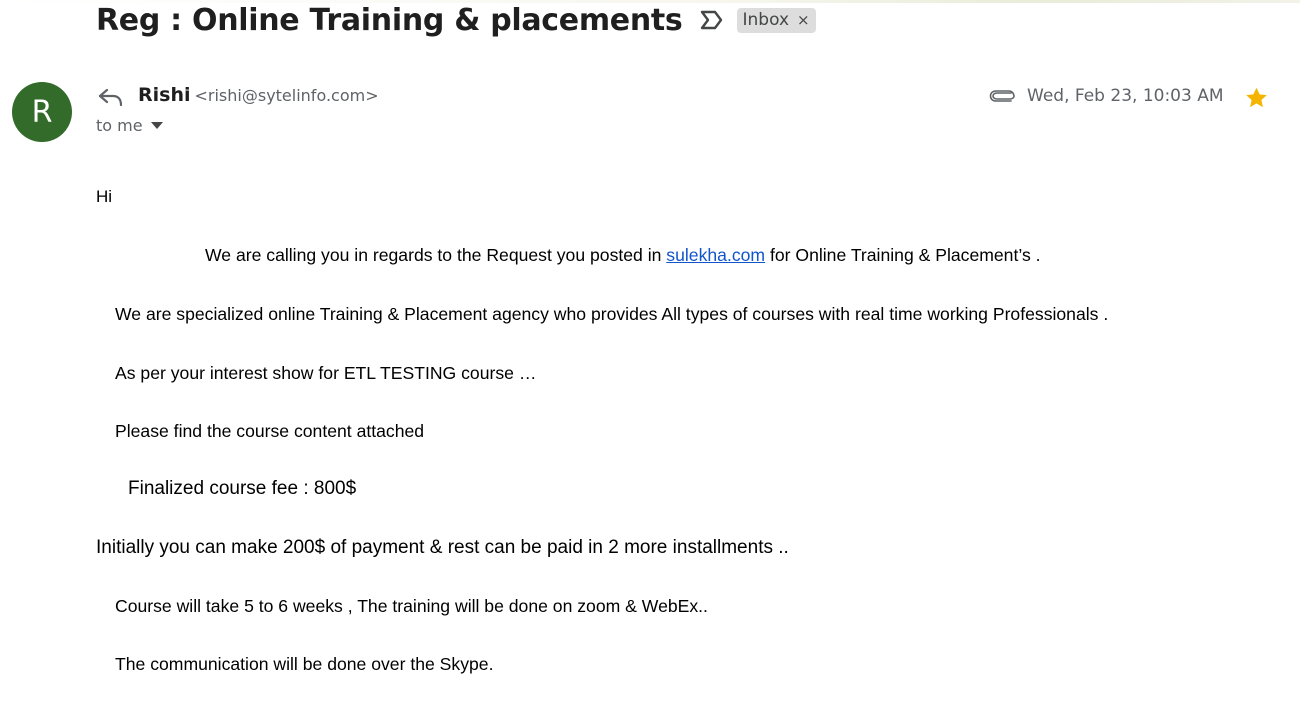  What do you see at coordinates (715, 255) in the screenshot?
I see `sulekha-link: sulekha.com` at bounding box center [715, 255].